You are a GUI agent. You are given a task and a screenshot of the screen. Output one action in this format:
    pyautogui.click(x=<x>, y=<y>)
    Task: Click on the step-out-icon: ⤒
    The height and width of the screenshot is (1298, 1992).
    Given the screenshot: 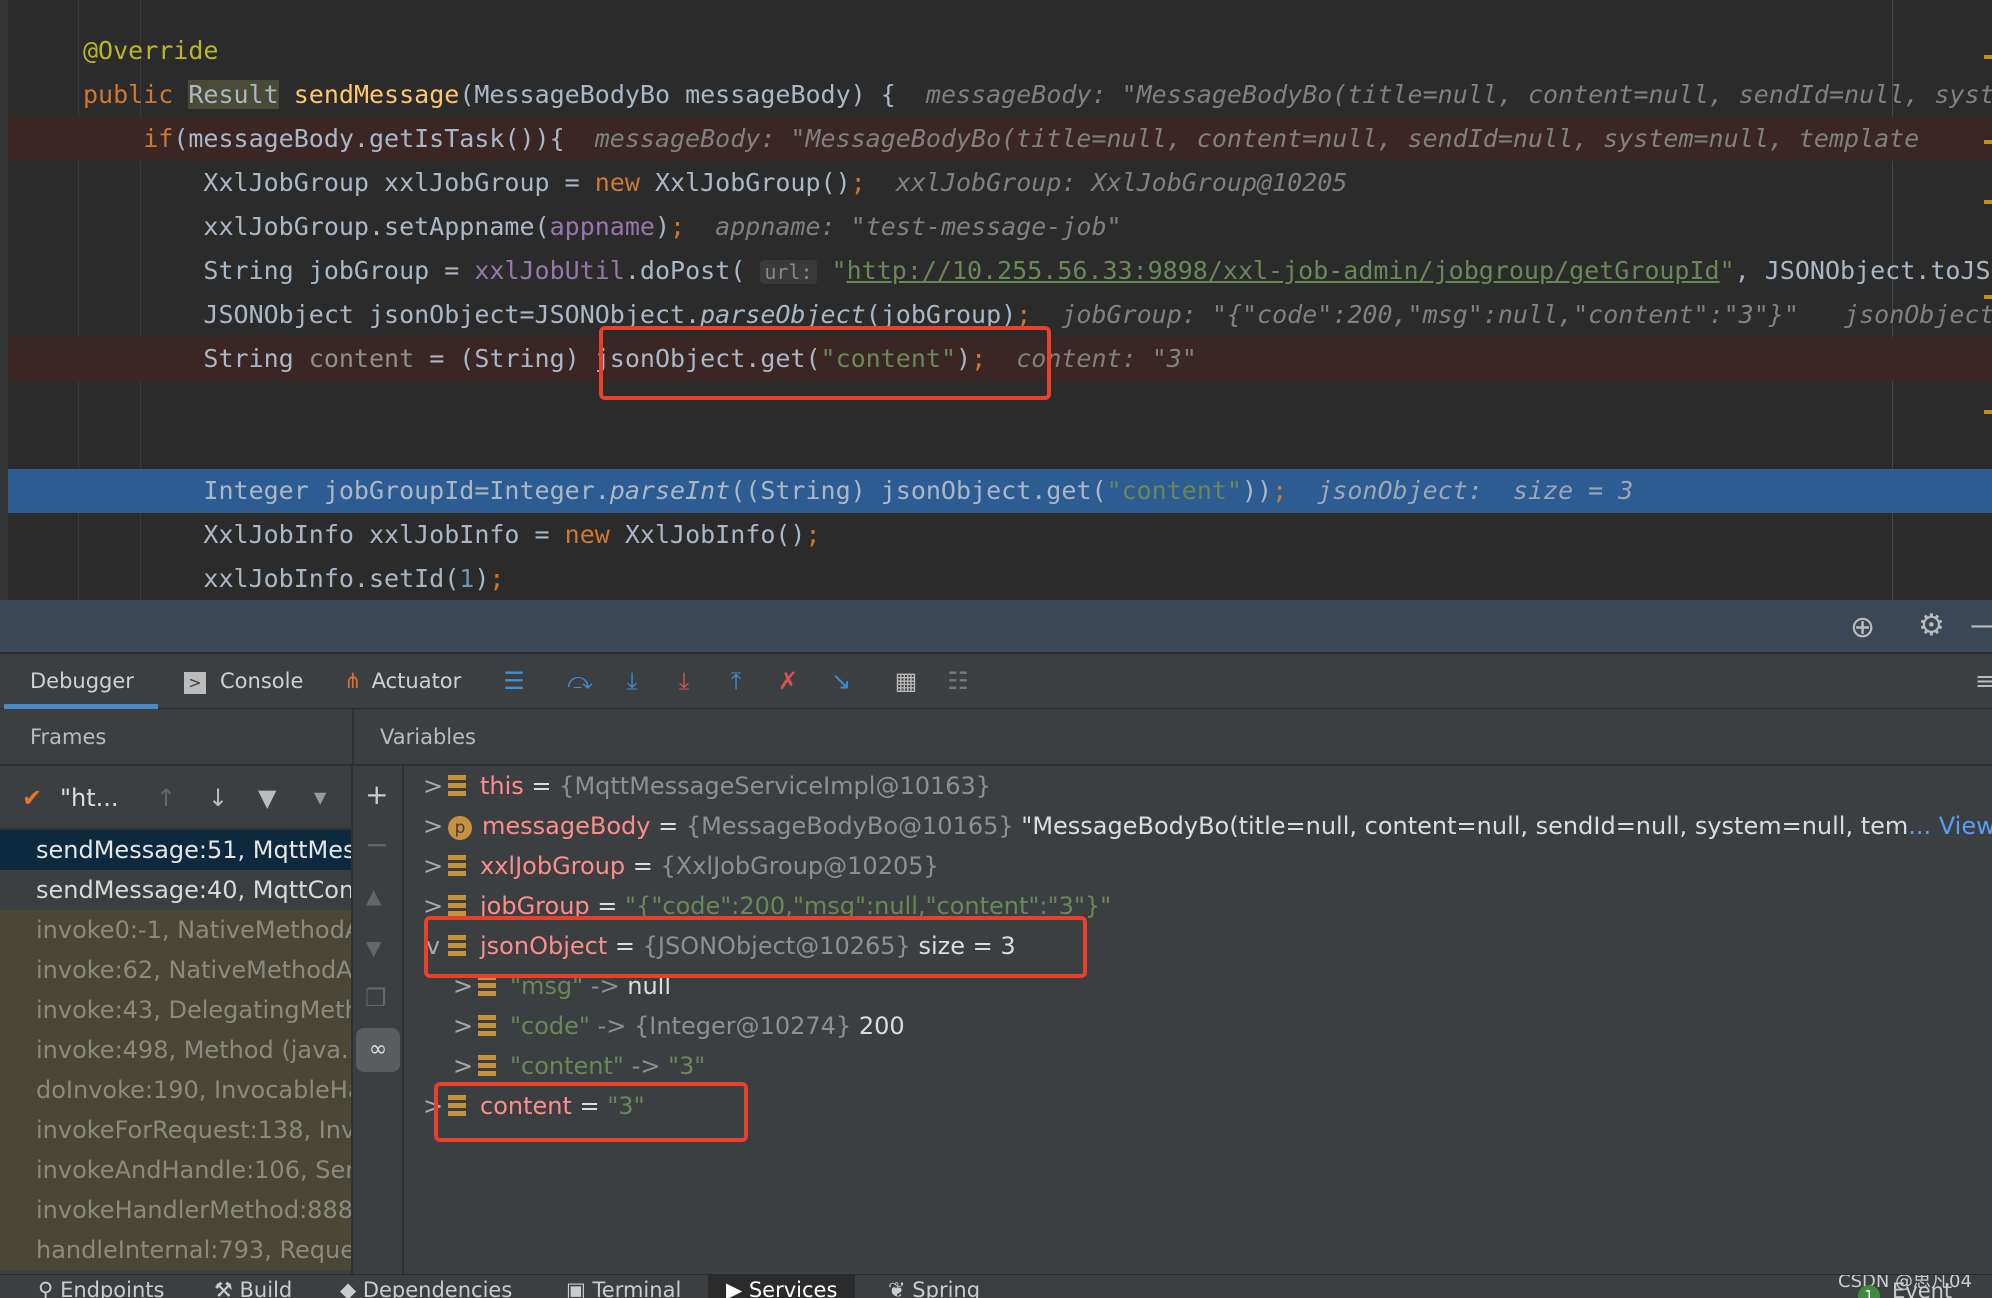 What is the action you would take?
    pyautogui.click(x=736, y=681)
    